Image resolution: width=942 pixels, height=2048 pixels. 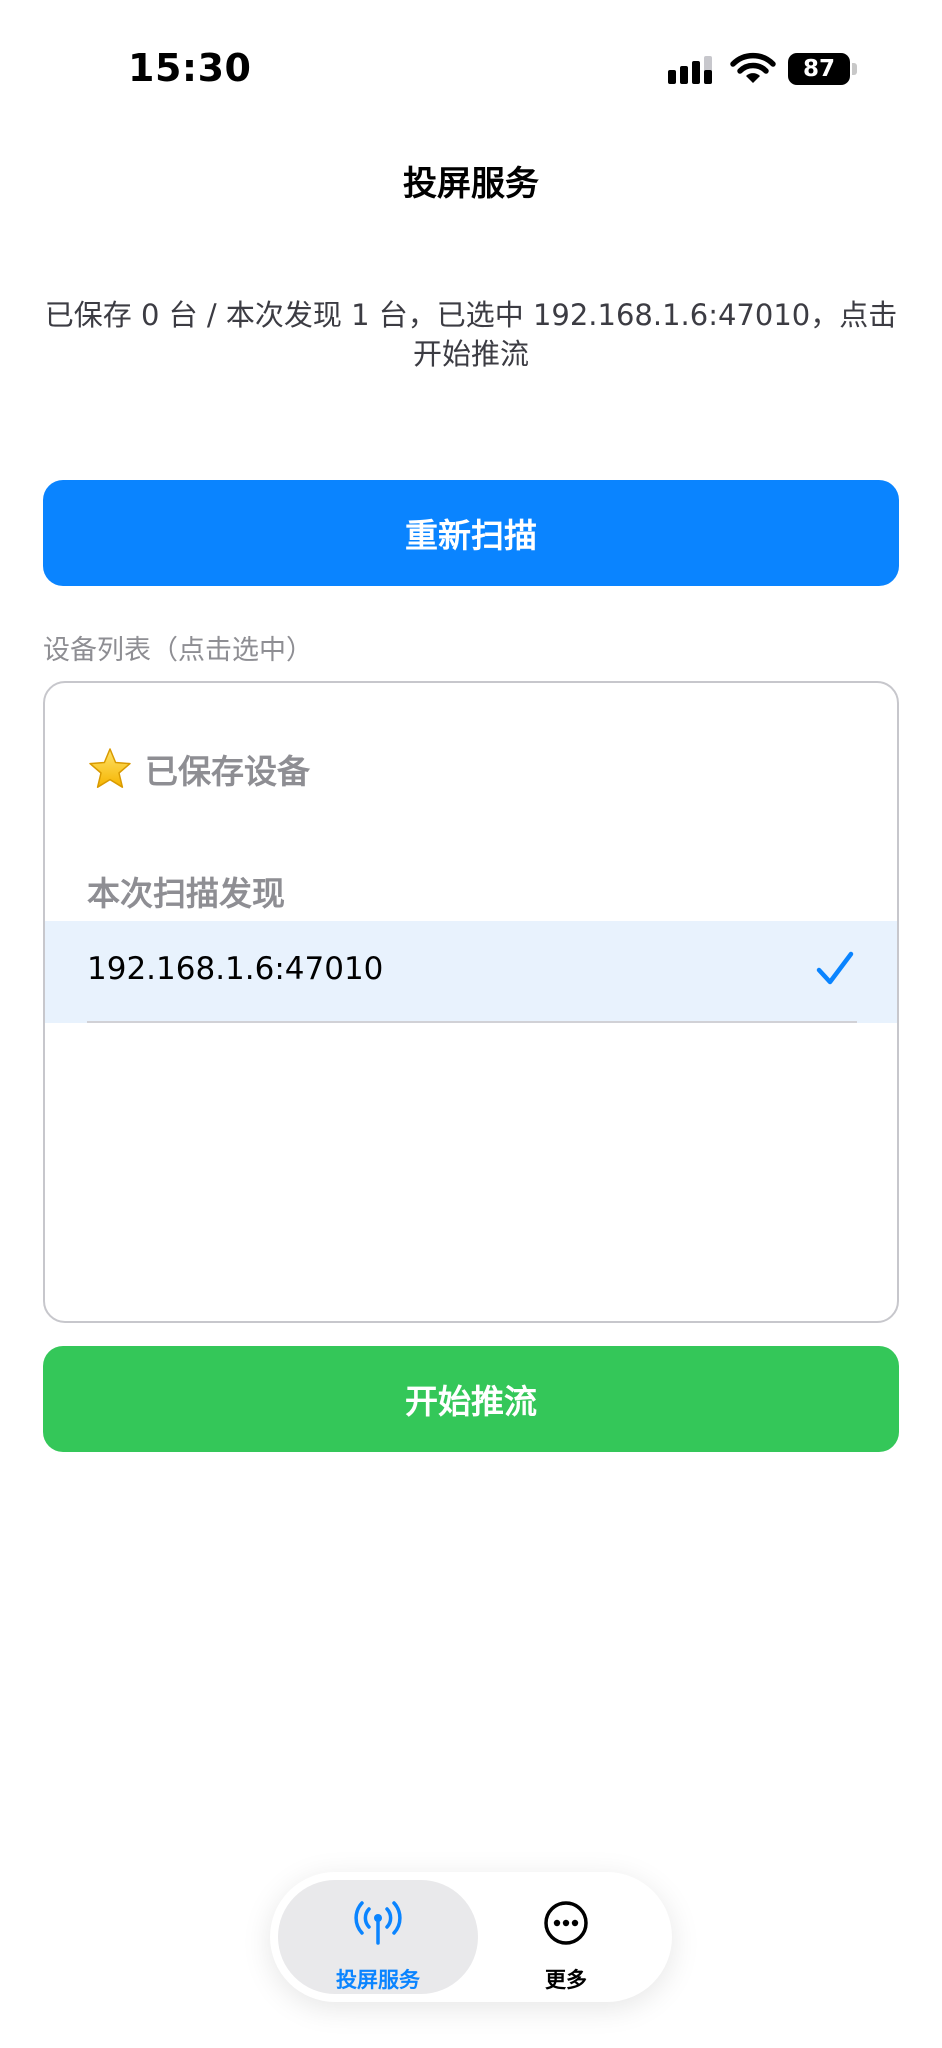 What do you see at coordinates (235, 969) in the screenshot?
I see `device-address: 192.168.1.6:47010` at bounding box center [235, 969].